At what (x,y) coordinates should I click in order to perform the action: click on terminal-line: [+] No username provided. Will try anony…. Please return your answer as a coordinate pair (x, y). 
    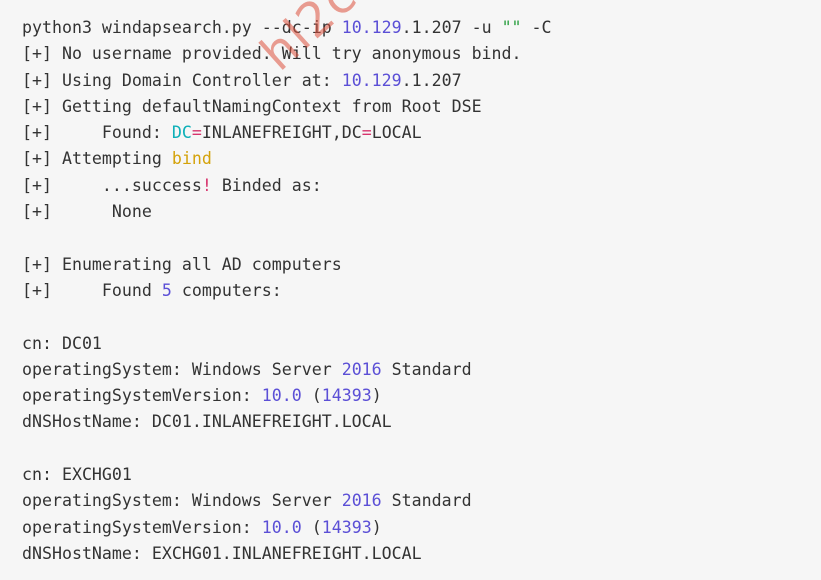
    Looking at the image, I should click on (421, 54).